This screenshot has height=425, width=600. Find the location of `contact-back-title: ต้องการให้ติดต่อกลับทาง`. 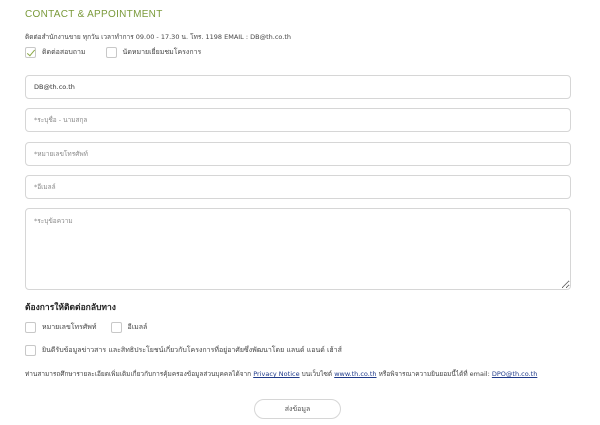

contact-back-title: ต้องการให้ติดต่อกลับทาง is located at coordinates (70, 308).